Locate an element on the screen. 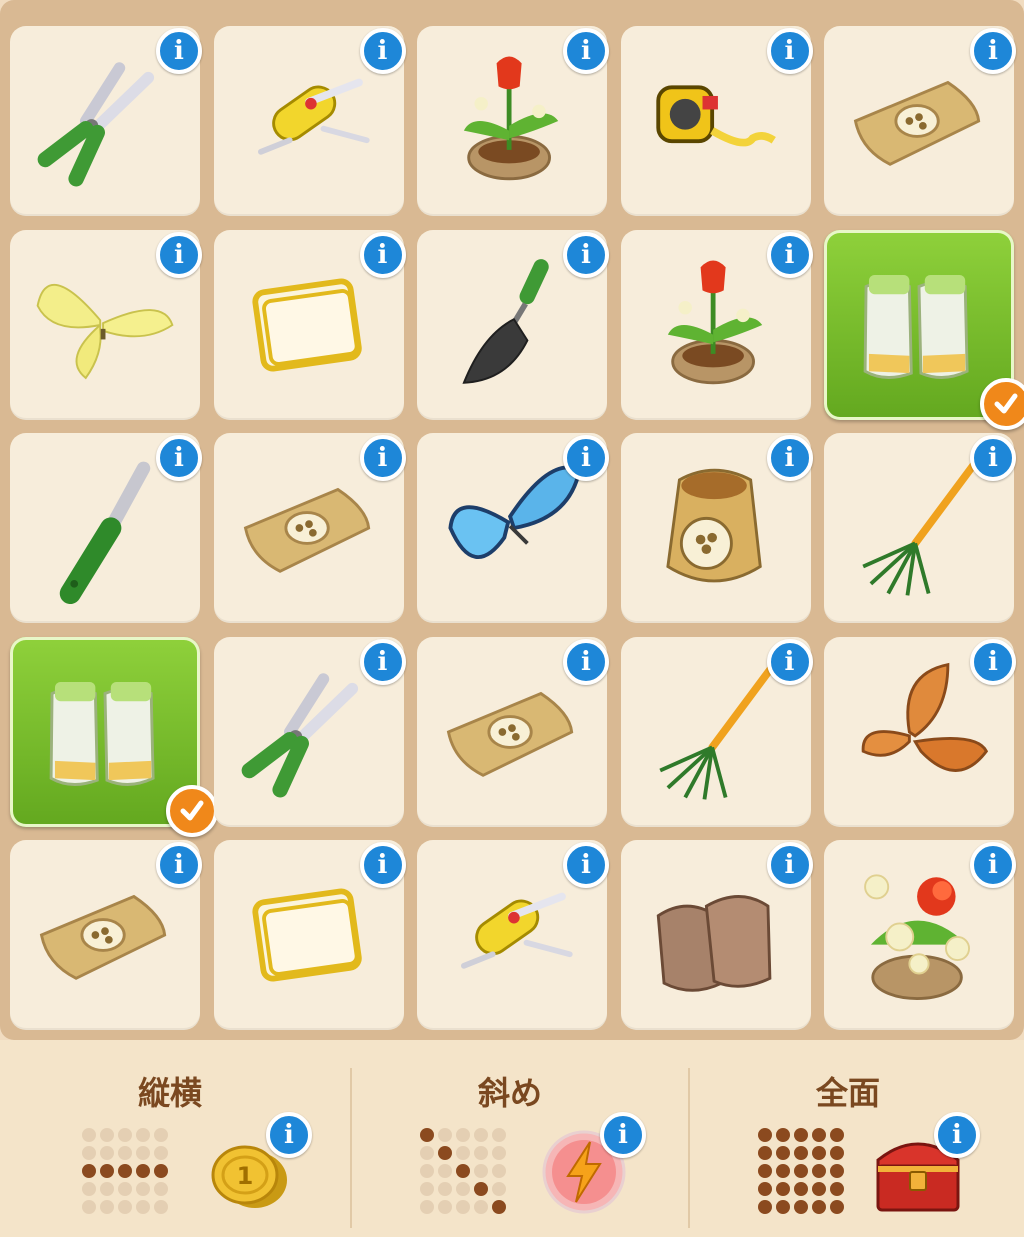 This screenshot has width=1024, height=1237. pattern-dots-row is located at coordinates (127, 1173).